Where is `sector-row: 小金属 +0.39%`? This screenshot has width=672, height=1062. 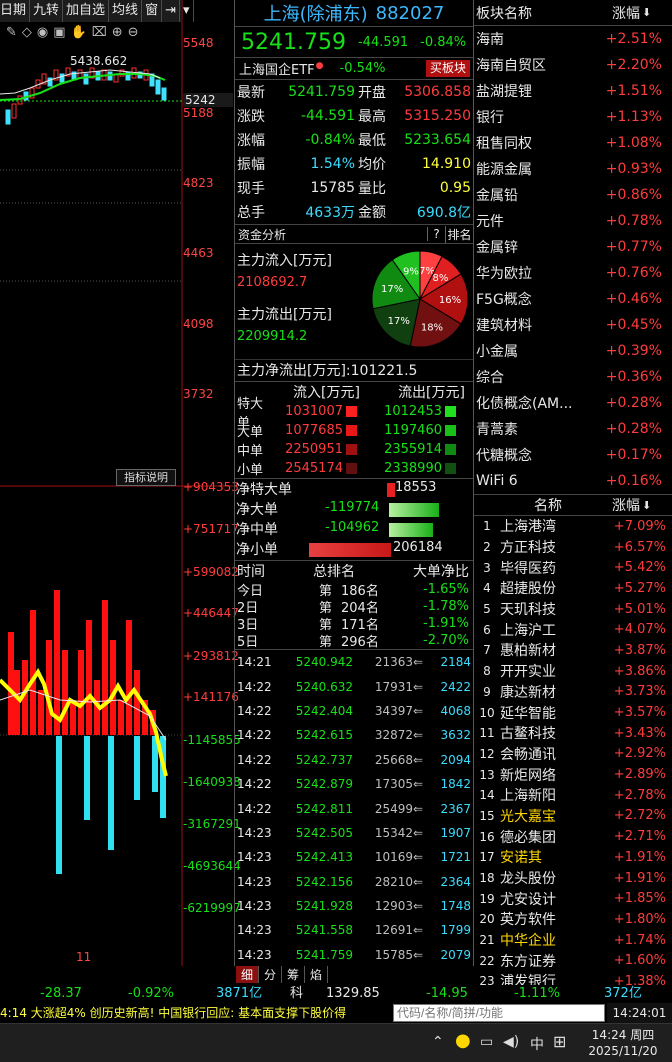
sector-row: 小金属 +0.39% is located at coordinates (573, 351).